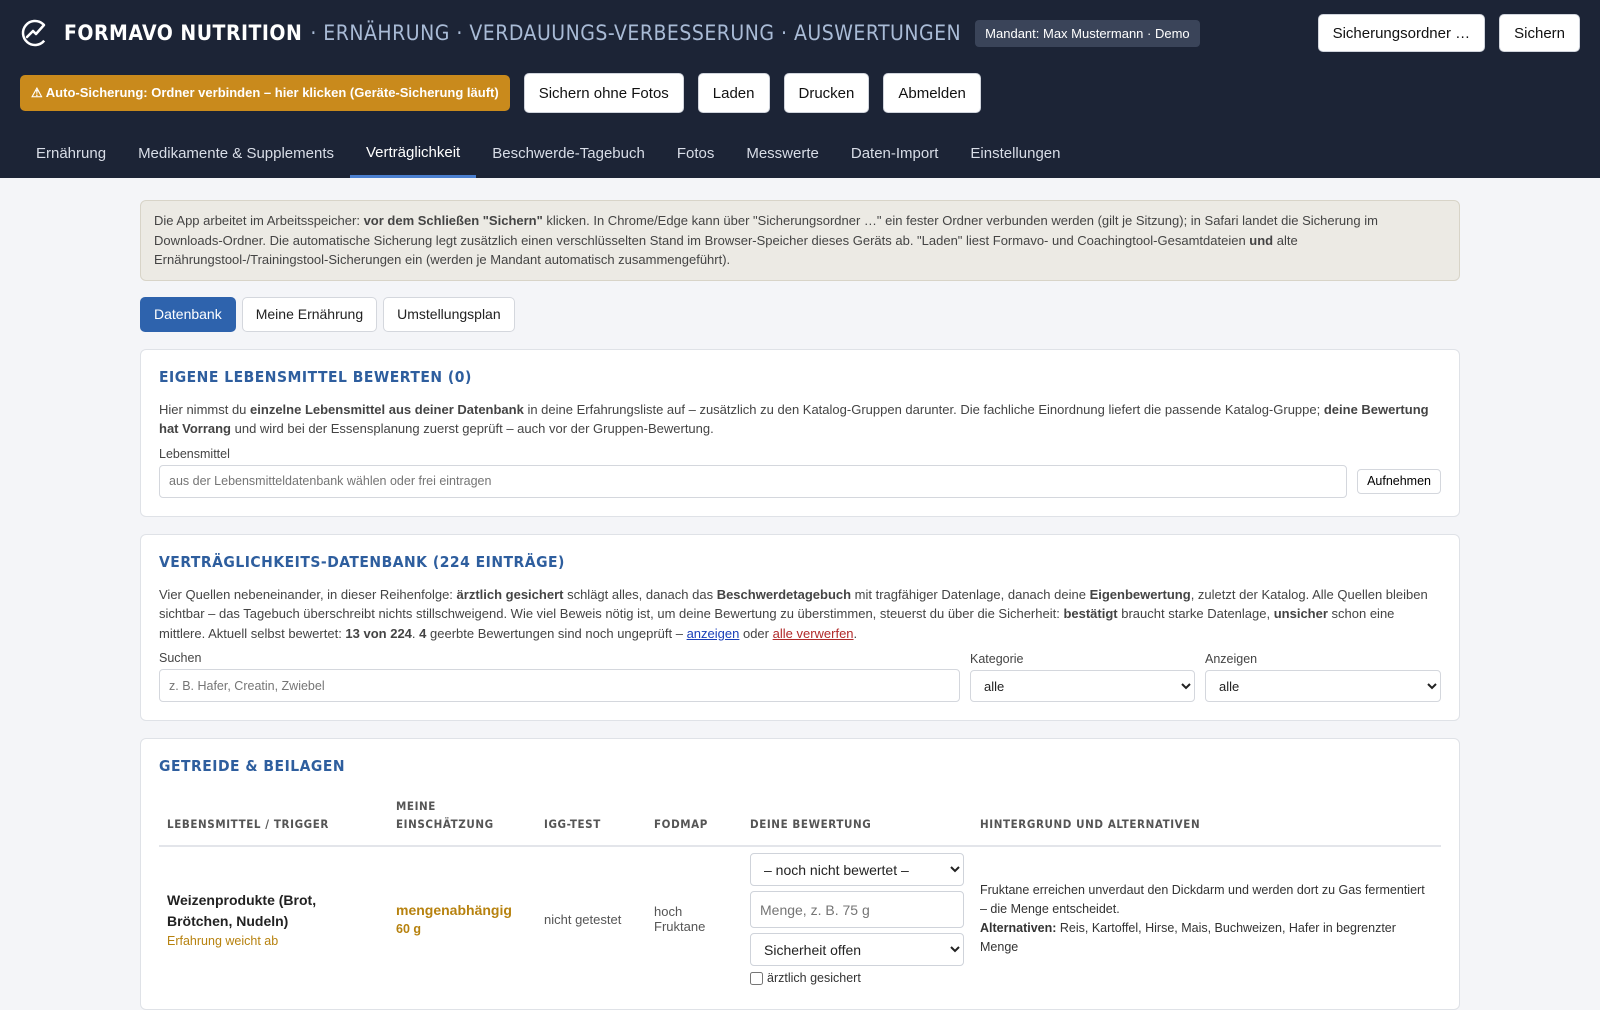 This screenshot has height=1010, width=1600. What do you see at coordinates (1323, 686) in the screenshot?
I see `show-select: alle` at bounding box center [1323, 686].